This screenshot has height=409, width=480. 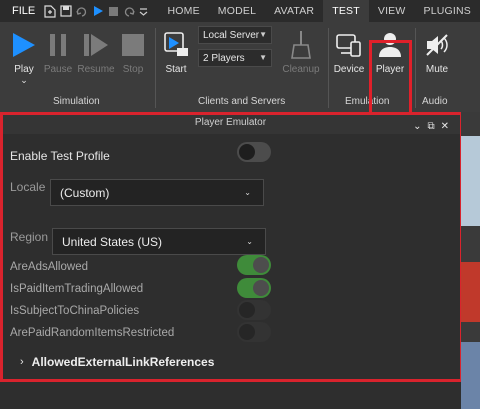 I want to click on section-title: AllowedExternalLinkReferences, so click(x=123, y=362).